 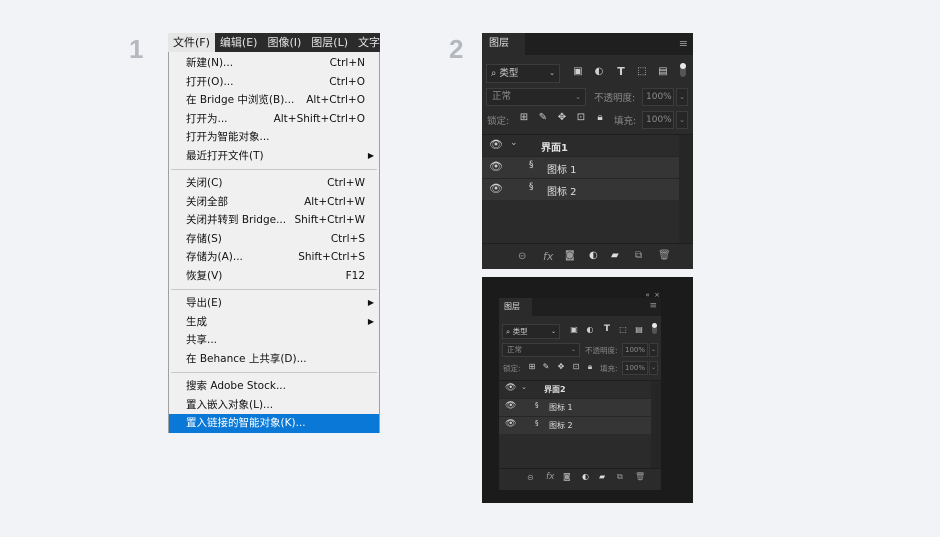 I want to click on menu-item: 生成 ▶, so click(x=274, y=322).